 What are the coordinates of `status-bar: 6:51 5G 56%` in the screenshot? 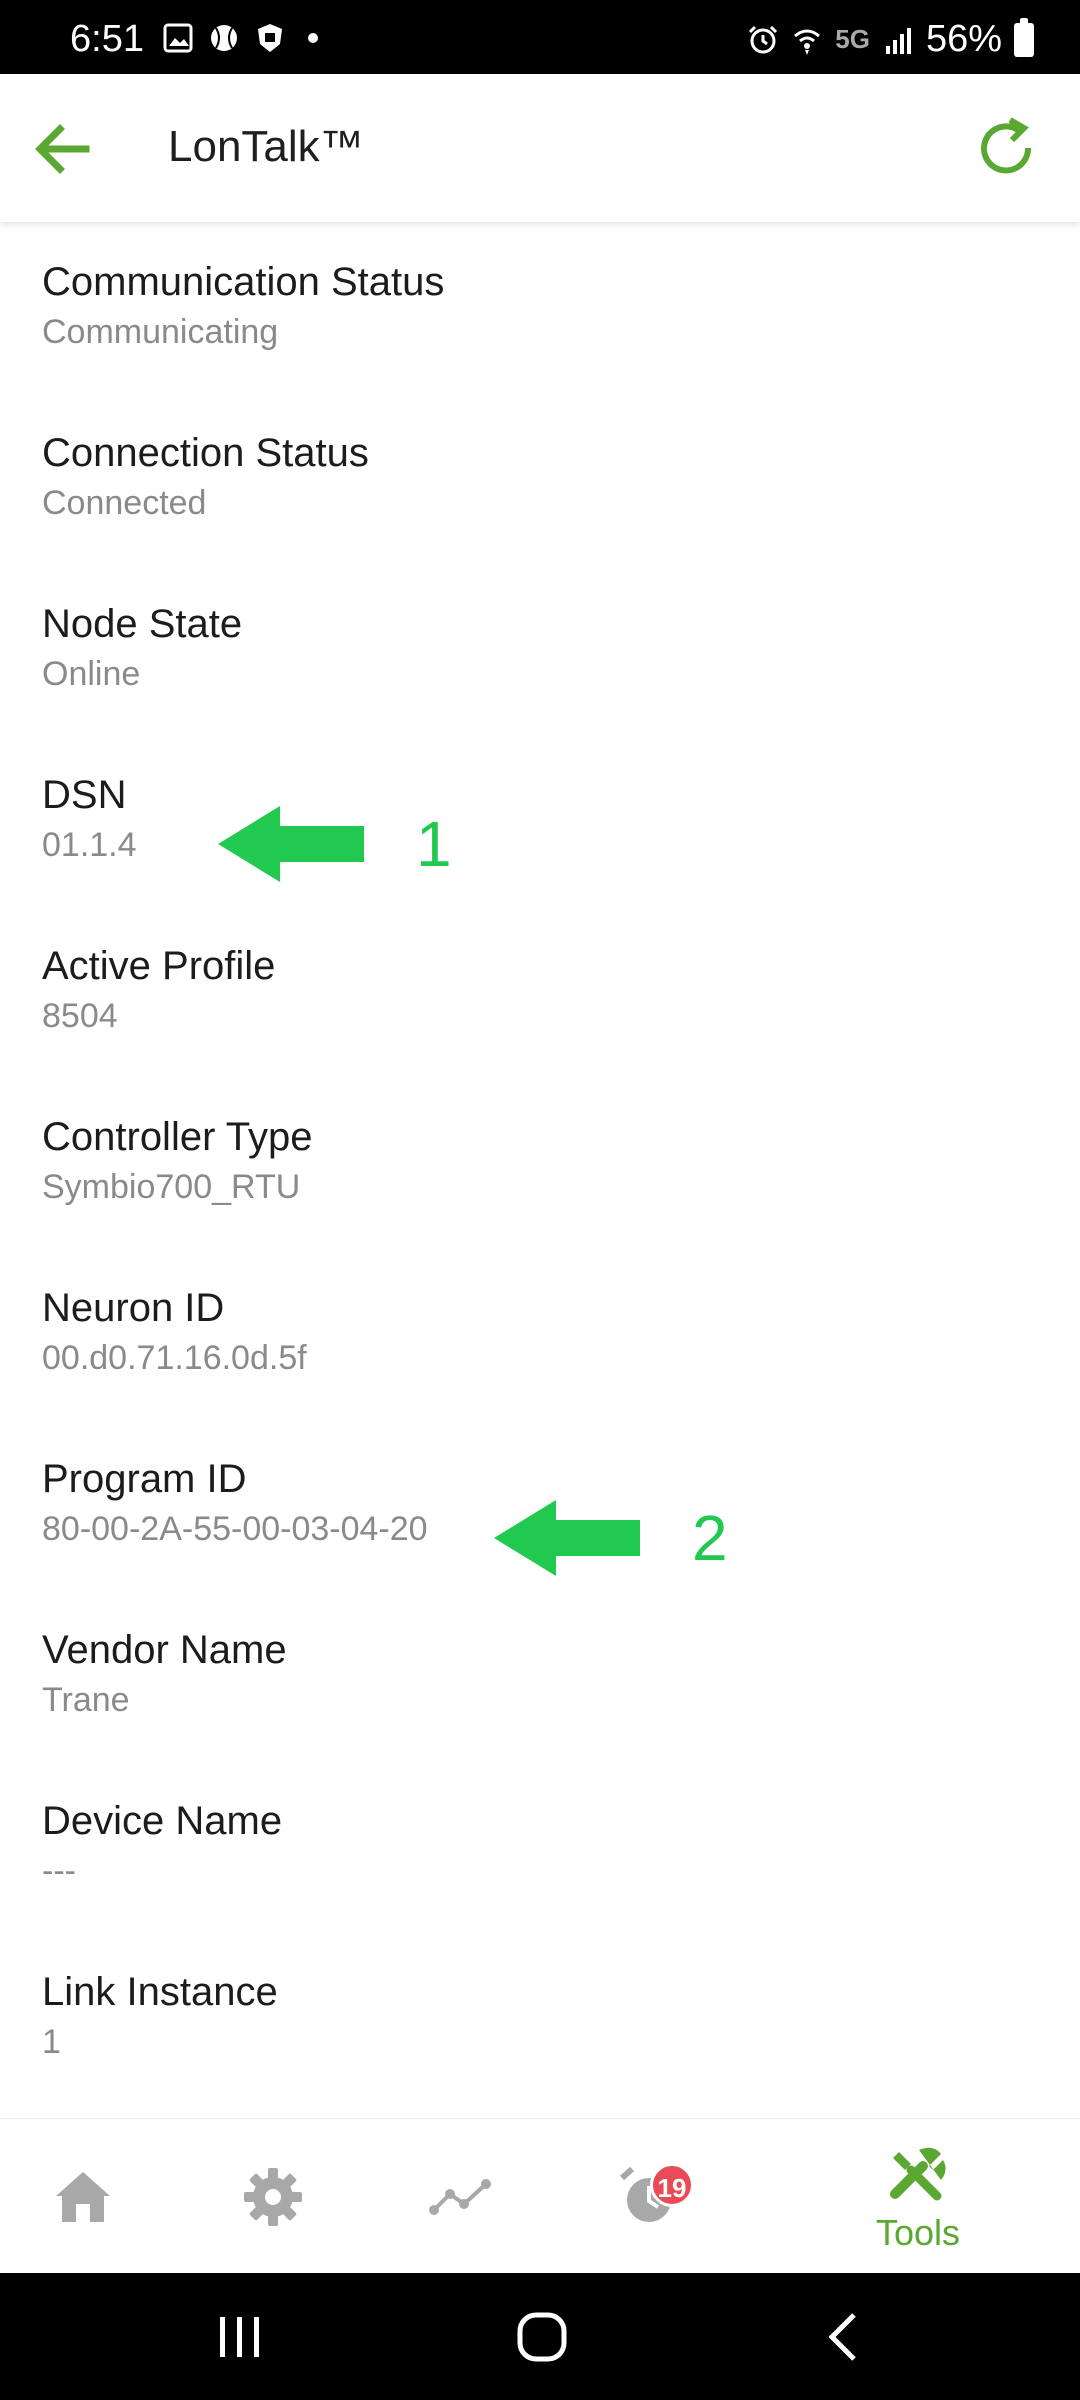 It's located at (540, 37).